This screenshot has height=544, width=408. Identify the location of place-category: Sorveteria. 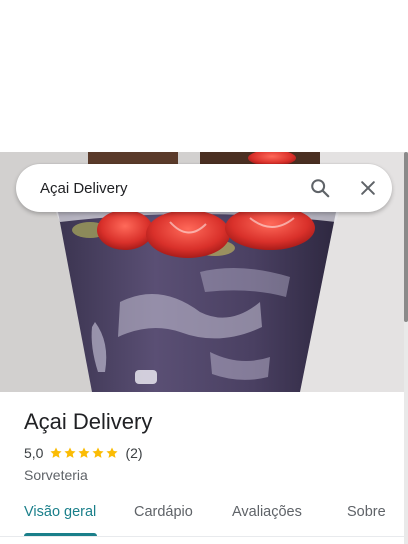
(209, 475).